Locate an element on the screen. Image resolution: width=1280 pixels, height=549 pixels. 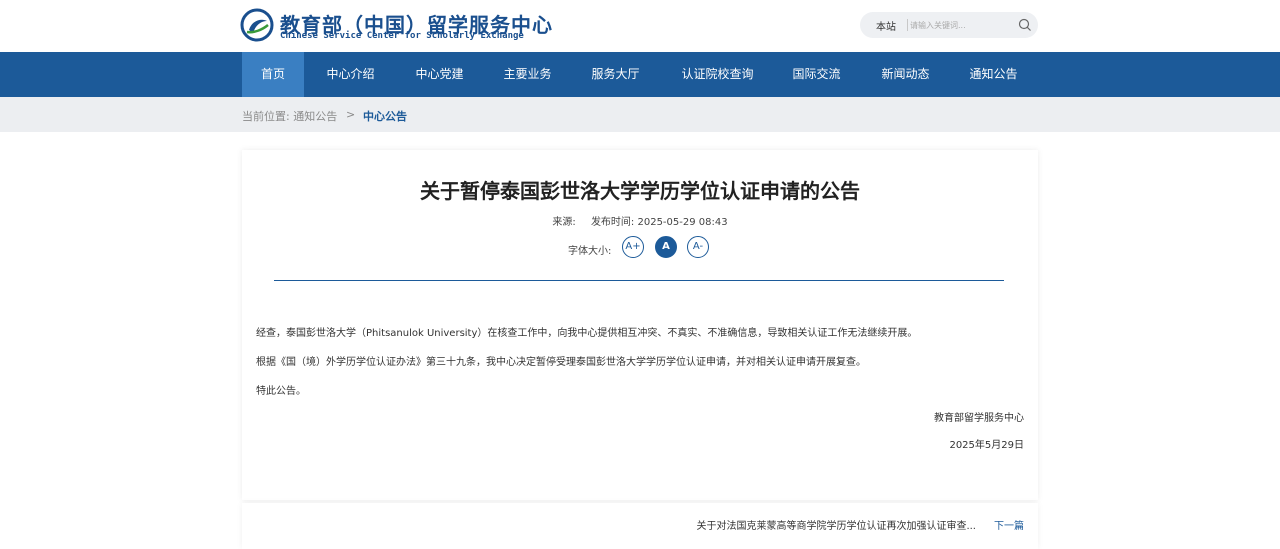
emblem-icon is located at coordinates (257, 25).